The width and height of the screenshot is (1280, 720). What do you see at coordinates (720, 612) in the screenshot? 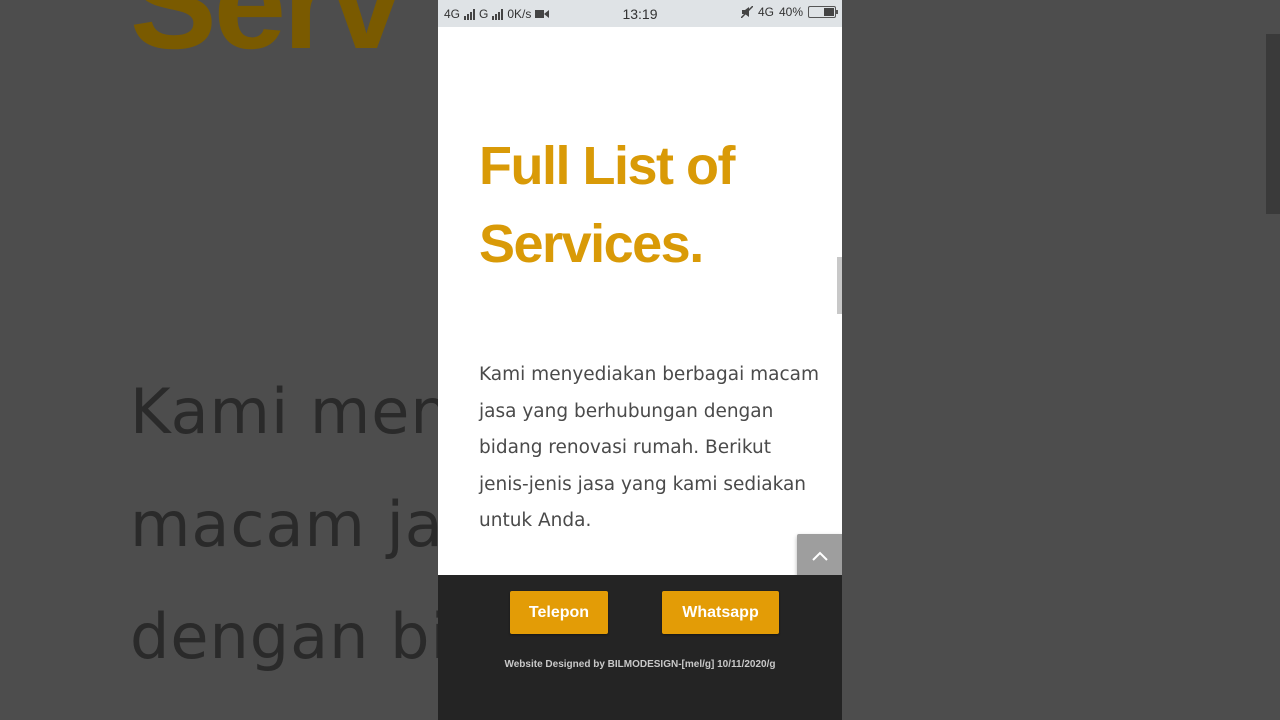
I see `whatsapp-button: Whatsapp` at bounding box center [720, 612].